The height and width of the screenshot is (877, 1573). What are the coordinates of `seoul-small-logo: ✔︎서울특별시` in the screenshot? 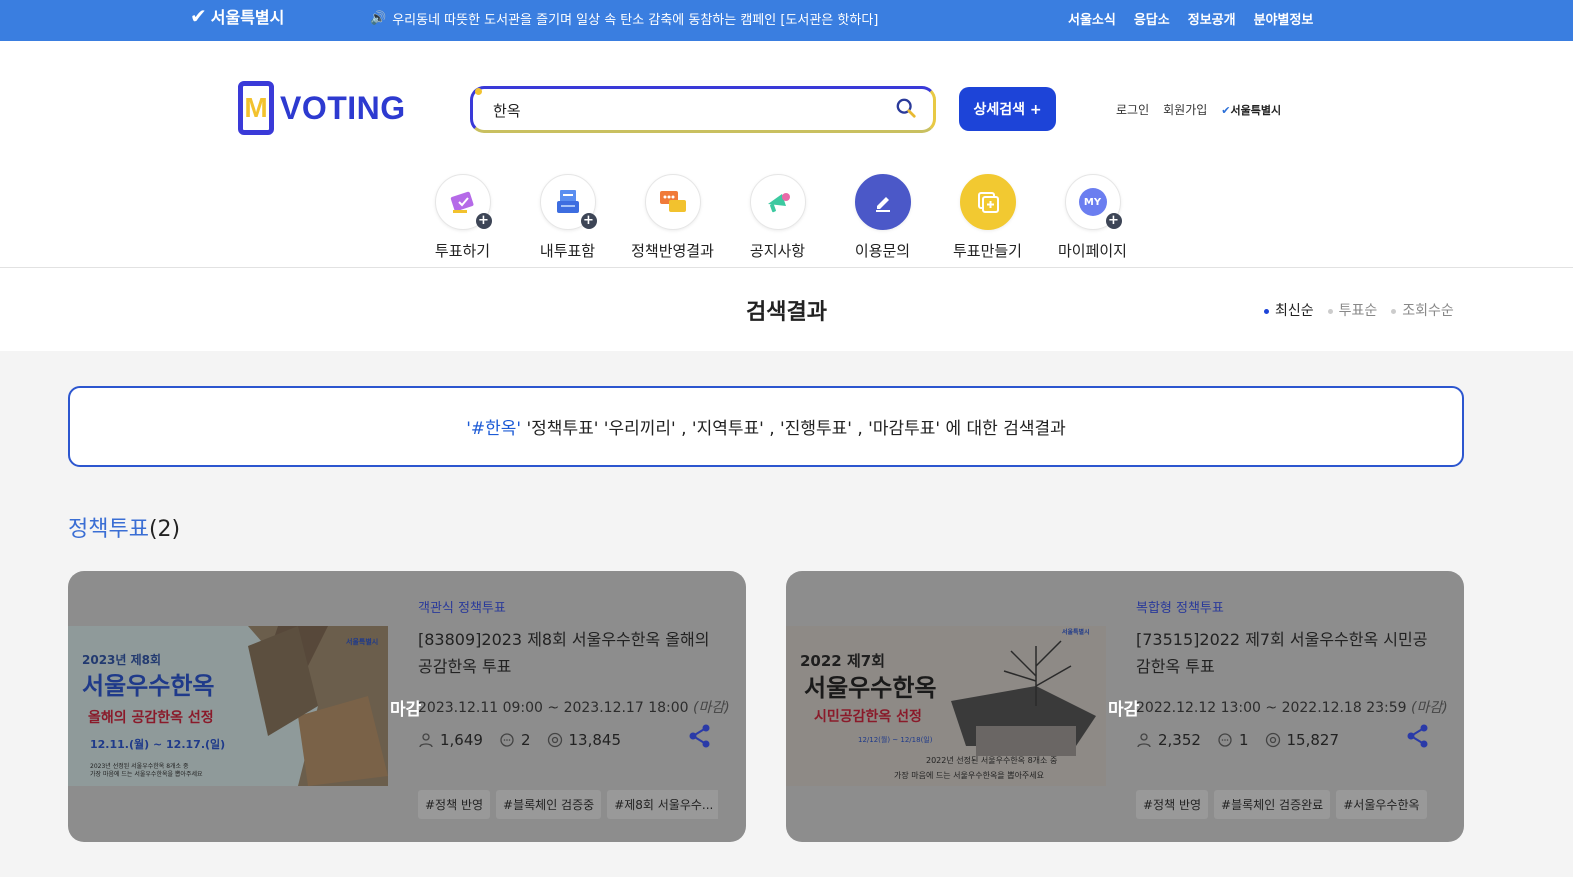 It's located at (1251, 110).